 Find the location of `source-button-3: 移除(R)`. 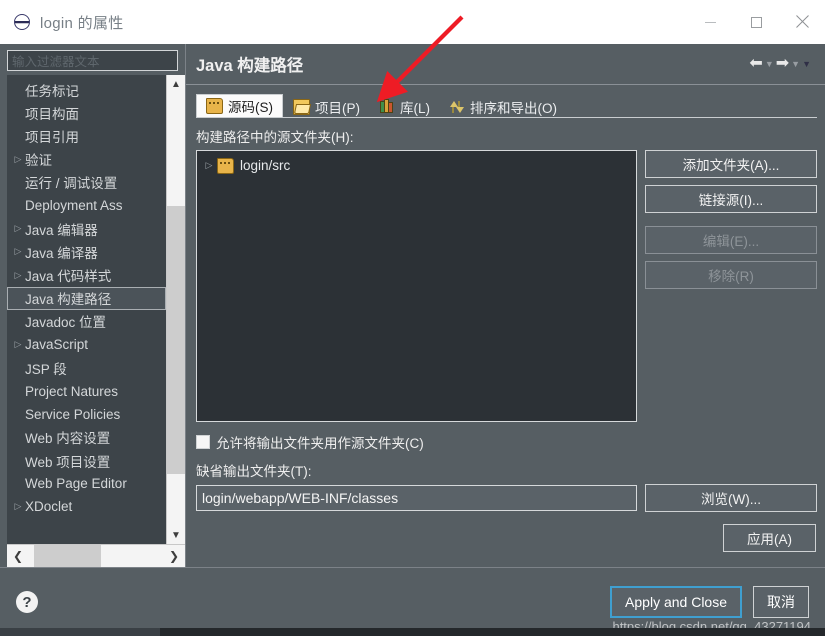

source-button-3: 移除(R) is located at coordinates (731, 275).